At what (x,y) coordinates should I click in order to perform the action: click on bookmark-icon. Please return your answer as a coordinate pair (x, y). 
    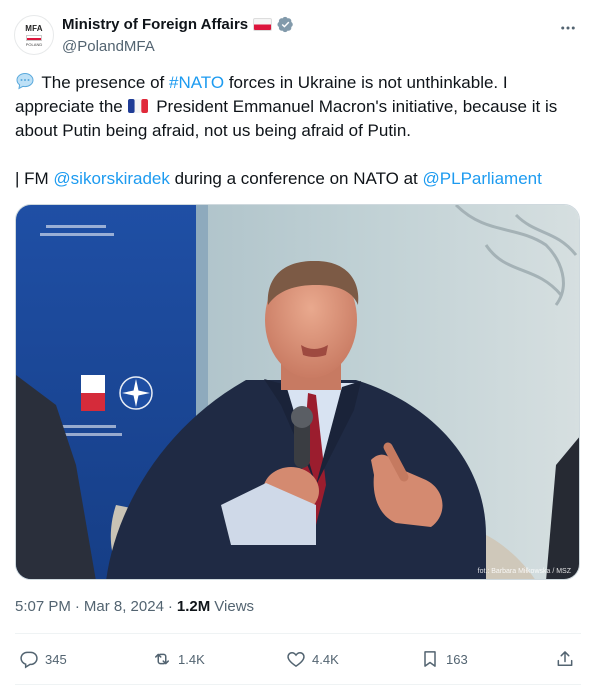
    Looking at the image, I should click on (430, 659).